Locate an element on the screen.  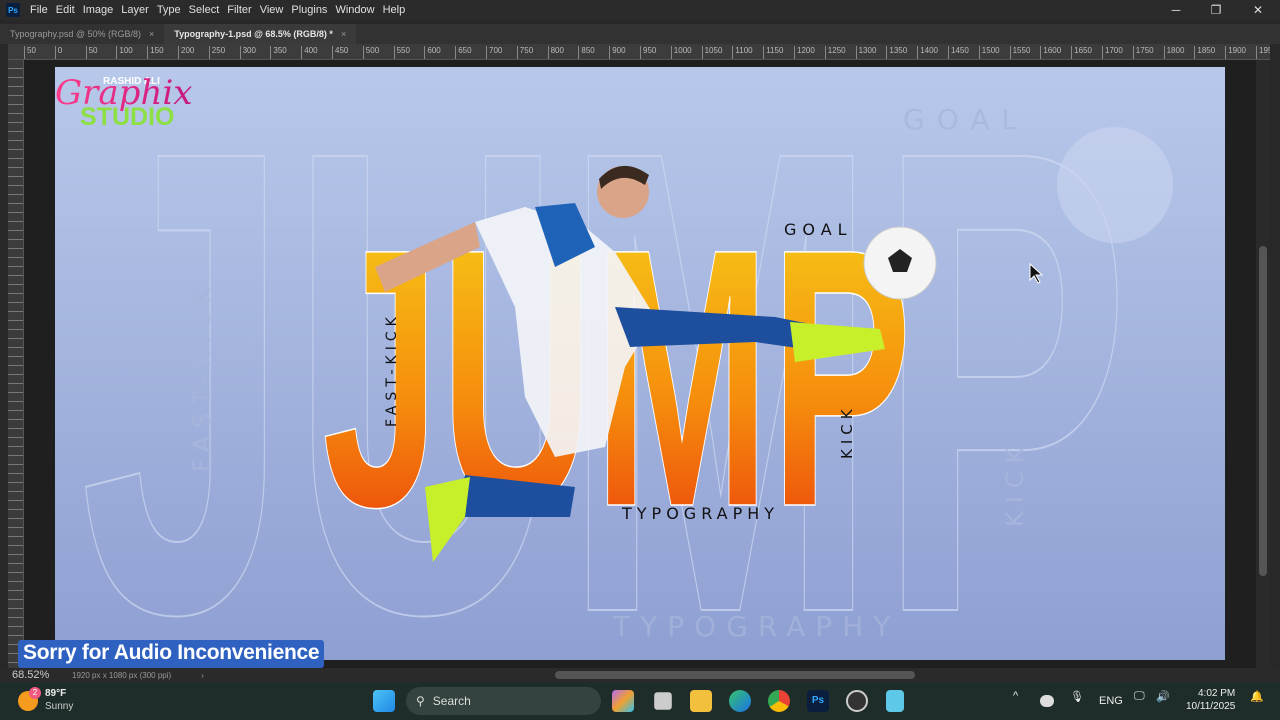
edge-icon is located at coordinates (740, 701).